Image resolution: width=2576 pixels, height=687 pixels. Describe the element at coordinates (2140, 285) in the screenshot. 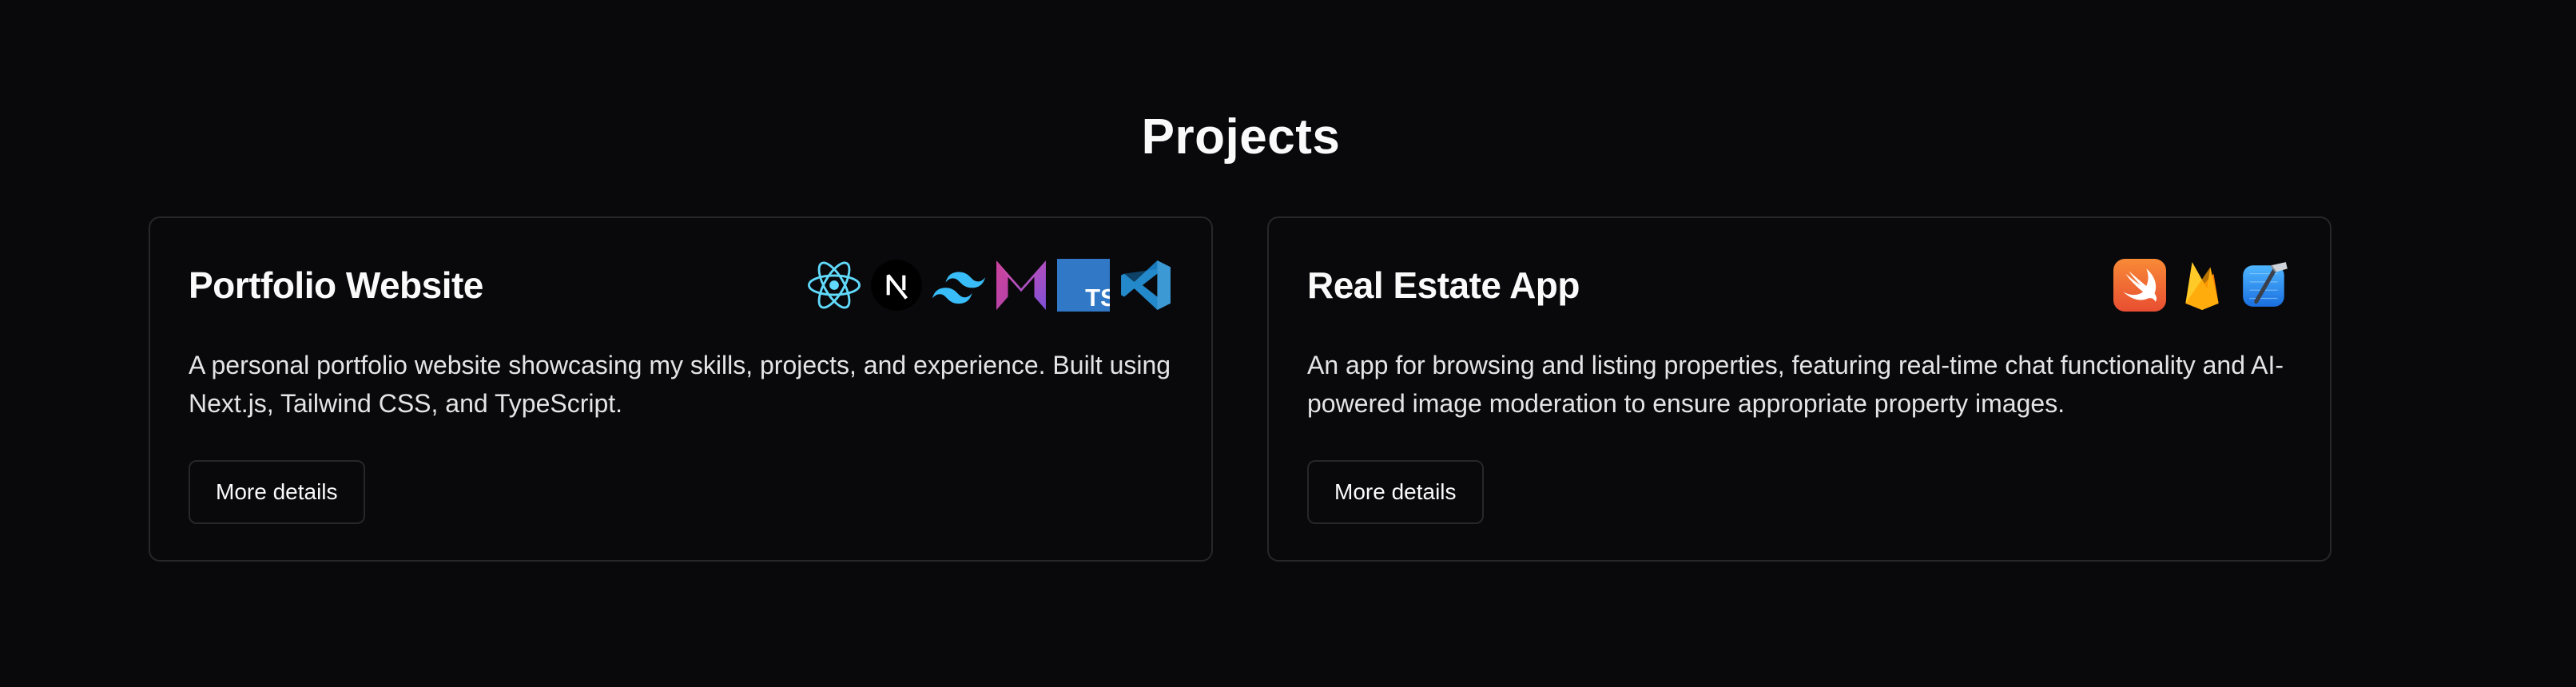

I see `swift-icon` at that location.